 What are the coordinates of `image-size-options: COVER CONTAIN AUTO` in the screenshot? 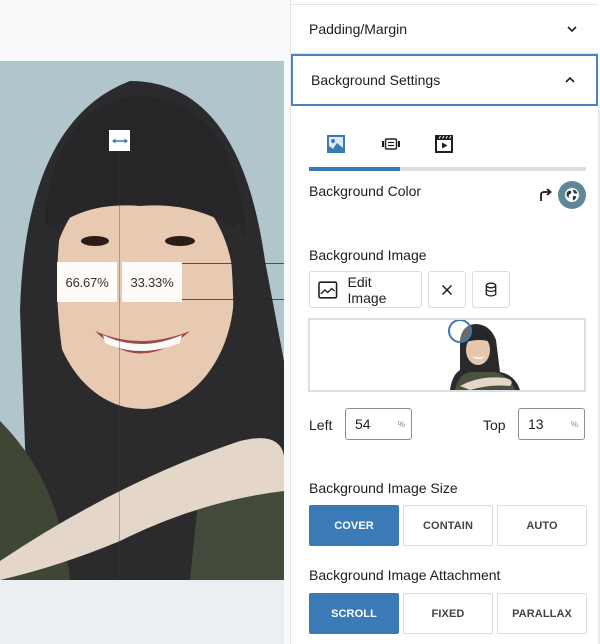 It's located at (448, 525).